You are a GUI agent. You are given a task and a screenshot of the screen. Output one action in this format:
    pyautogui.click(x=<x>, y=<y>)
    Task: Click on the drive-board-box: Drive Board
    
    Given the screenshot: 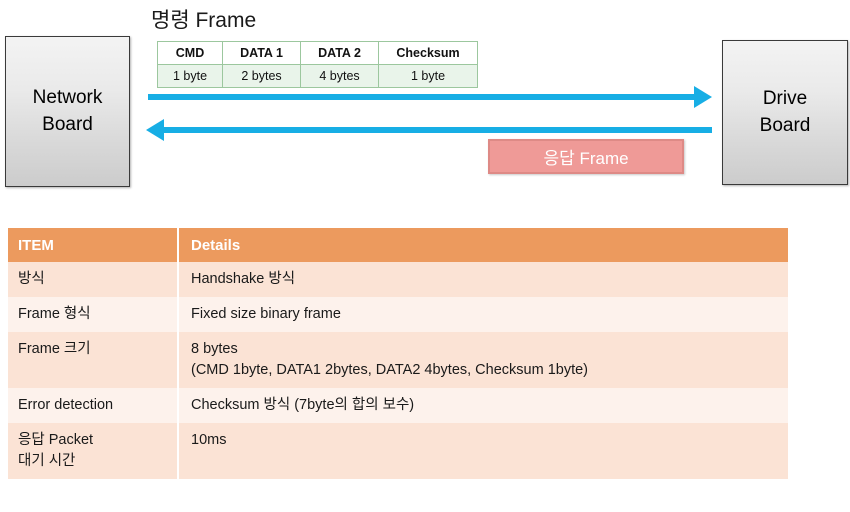 What is the action you would take?
    pyautogui.click(x=785, y=112)
    